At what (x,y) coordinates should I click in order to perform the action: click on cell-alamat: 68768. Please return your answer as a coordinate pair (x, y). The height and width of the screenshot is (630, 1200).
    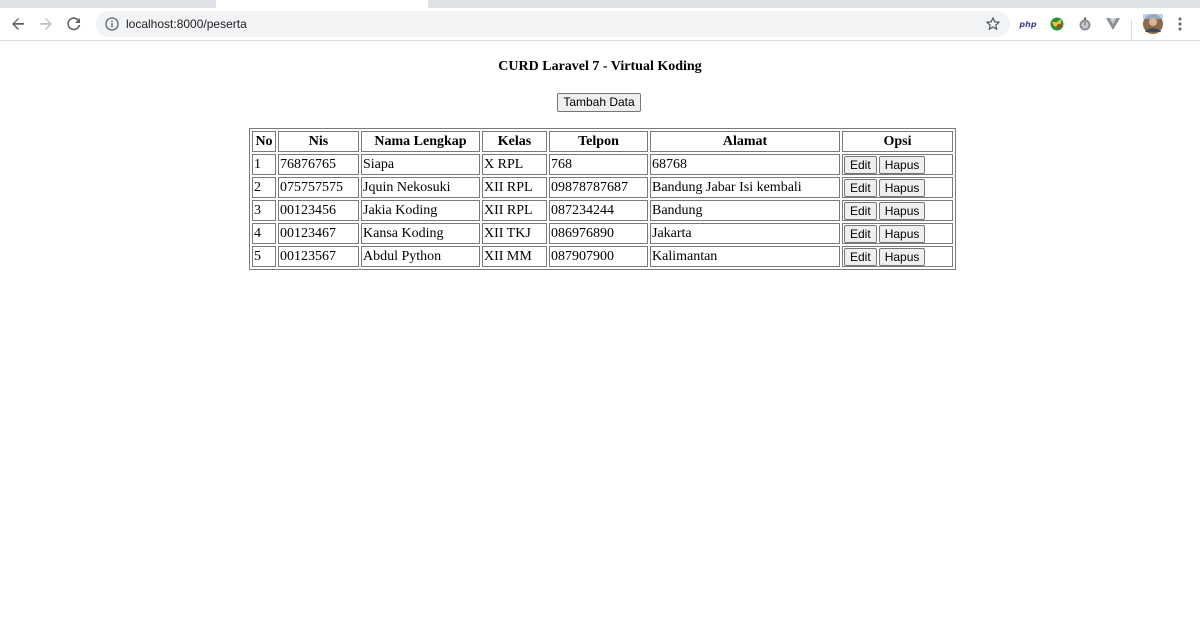
    Looking at the image, I should click on (745, 164).